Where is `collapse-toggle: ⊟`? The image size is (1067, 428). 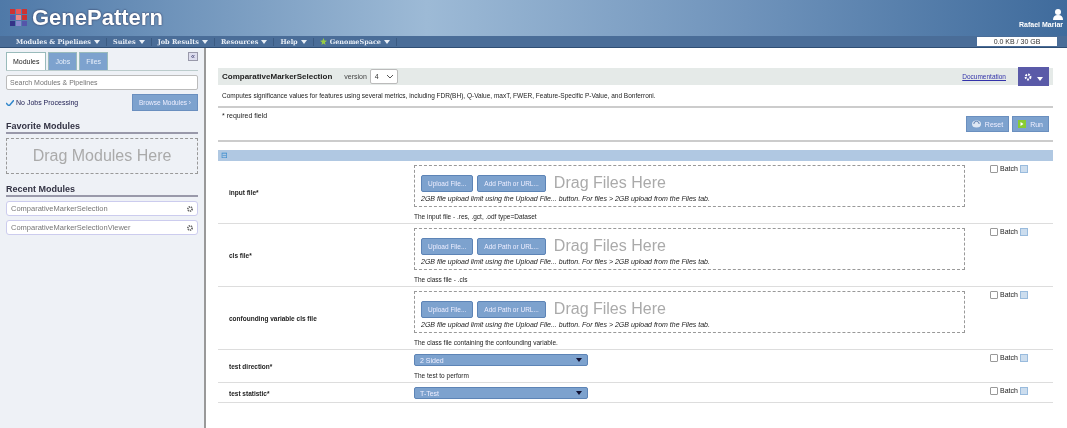
collapse-toggle: ⊟ is located at coordinates (224, 155).